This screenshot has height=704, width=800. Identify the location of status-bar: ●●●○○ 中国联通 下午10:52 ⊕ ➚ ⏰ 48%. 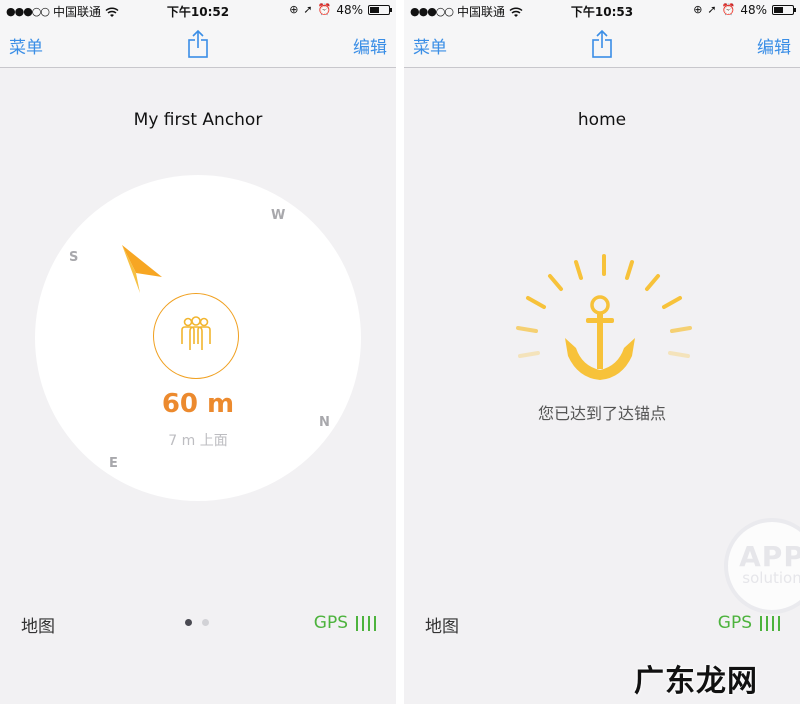
(198, 10).